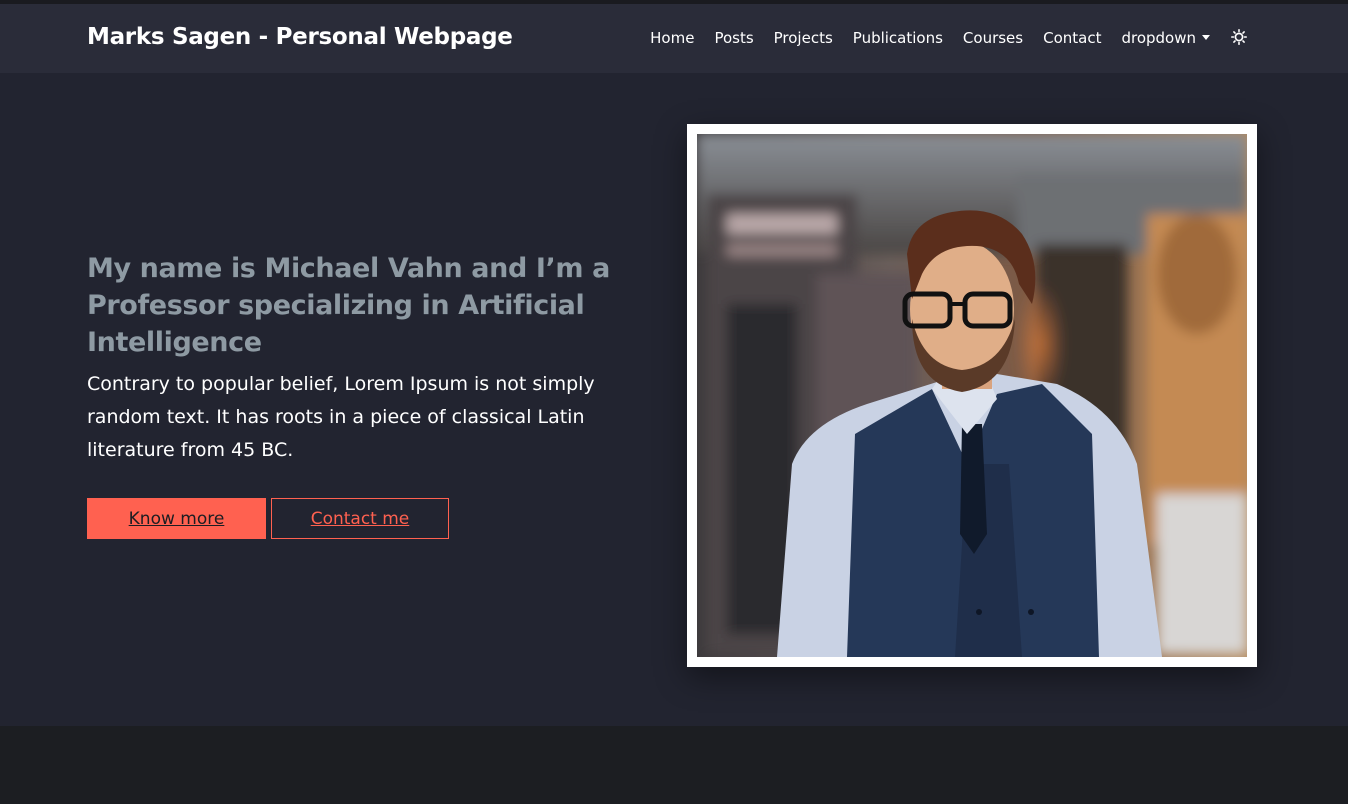 This screenshot has width=1348, height=804. Describe the element at coordinates (674, 765) in the screenshot. I see `footer-band` at that location.